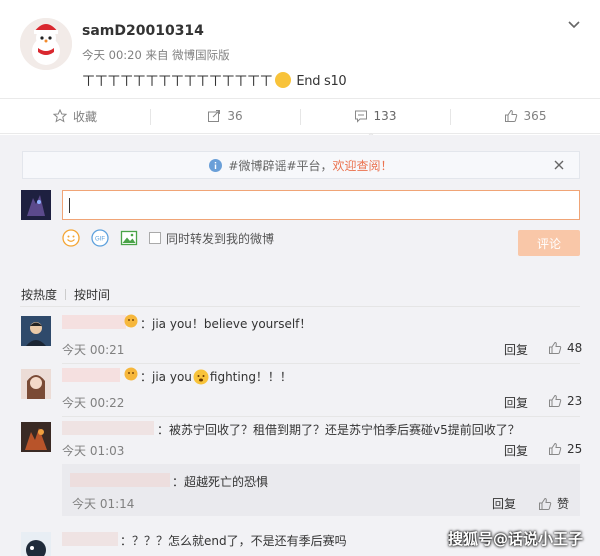 The width and height of the screenshot is (600, 556). Describe the element at coordinates (575, 401) in the screenshot. I see `comment-like-count: 23` at that location.